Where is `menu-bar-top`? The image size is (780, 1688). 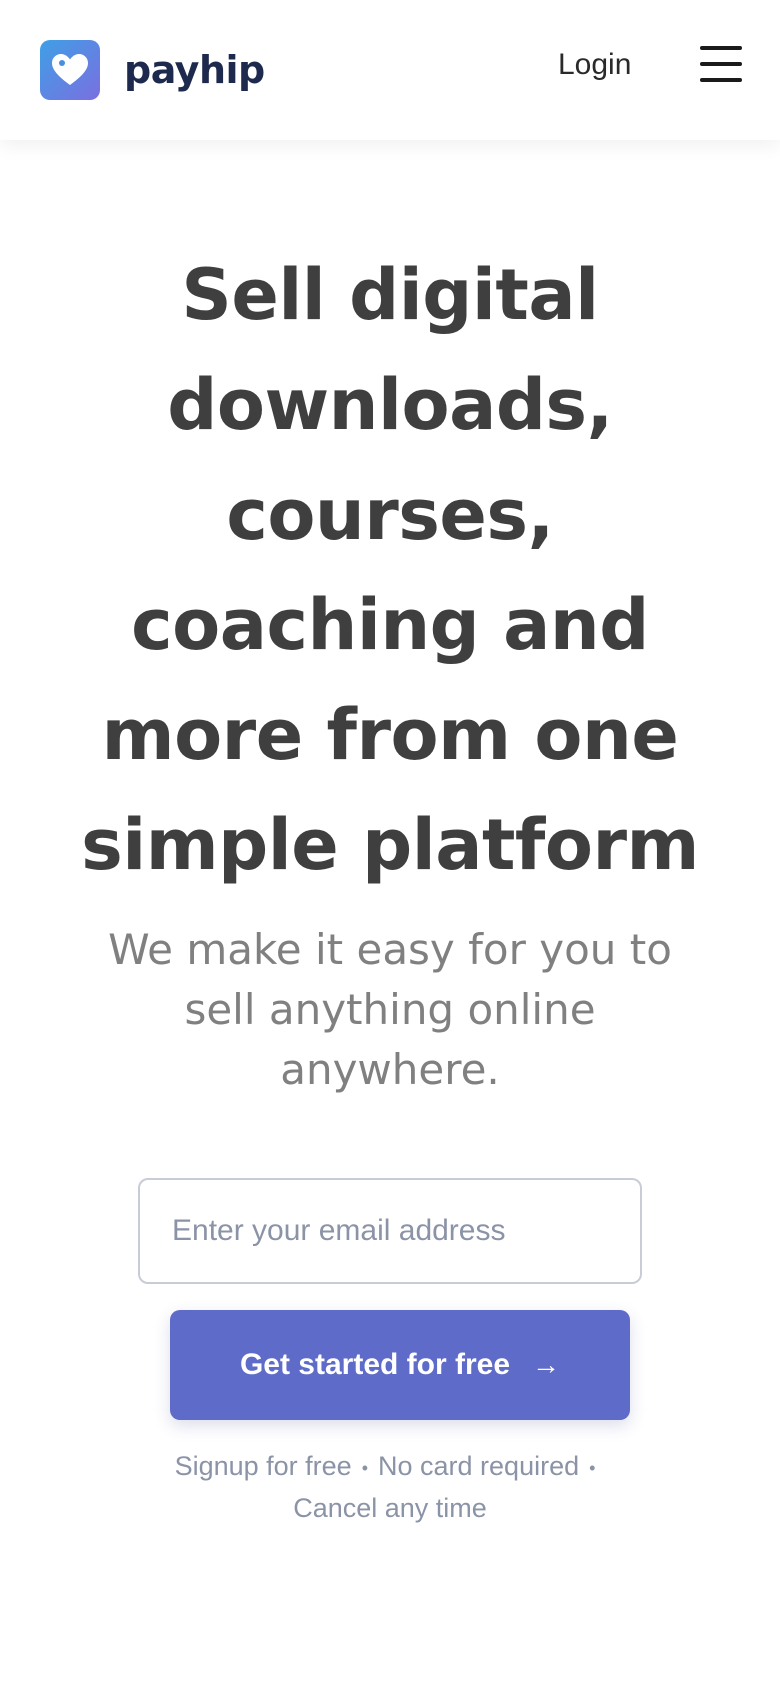 menu-bar-top is located at coordinates (721, 48).